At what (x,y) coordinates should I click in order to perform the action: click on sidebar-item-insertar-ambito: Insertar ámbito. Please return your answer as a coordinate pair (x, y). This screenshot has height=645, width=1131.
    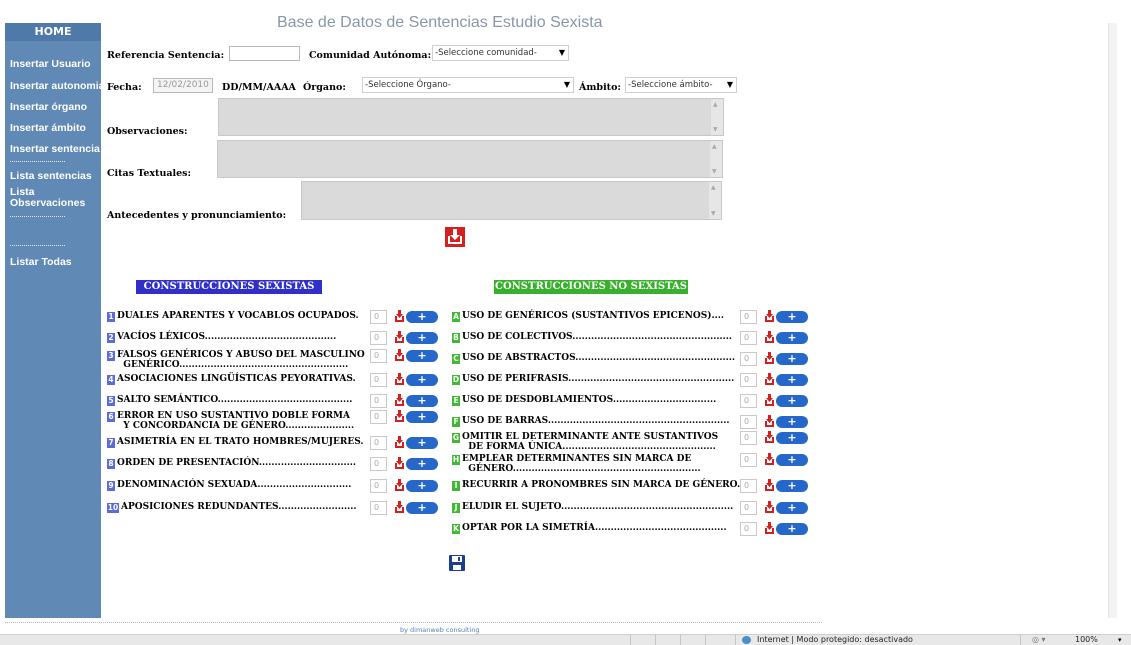
    Looking at the image, I should click on (48, 128).